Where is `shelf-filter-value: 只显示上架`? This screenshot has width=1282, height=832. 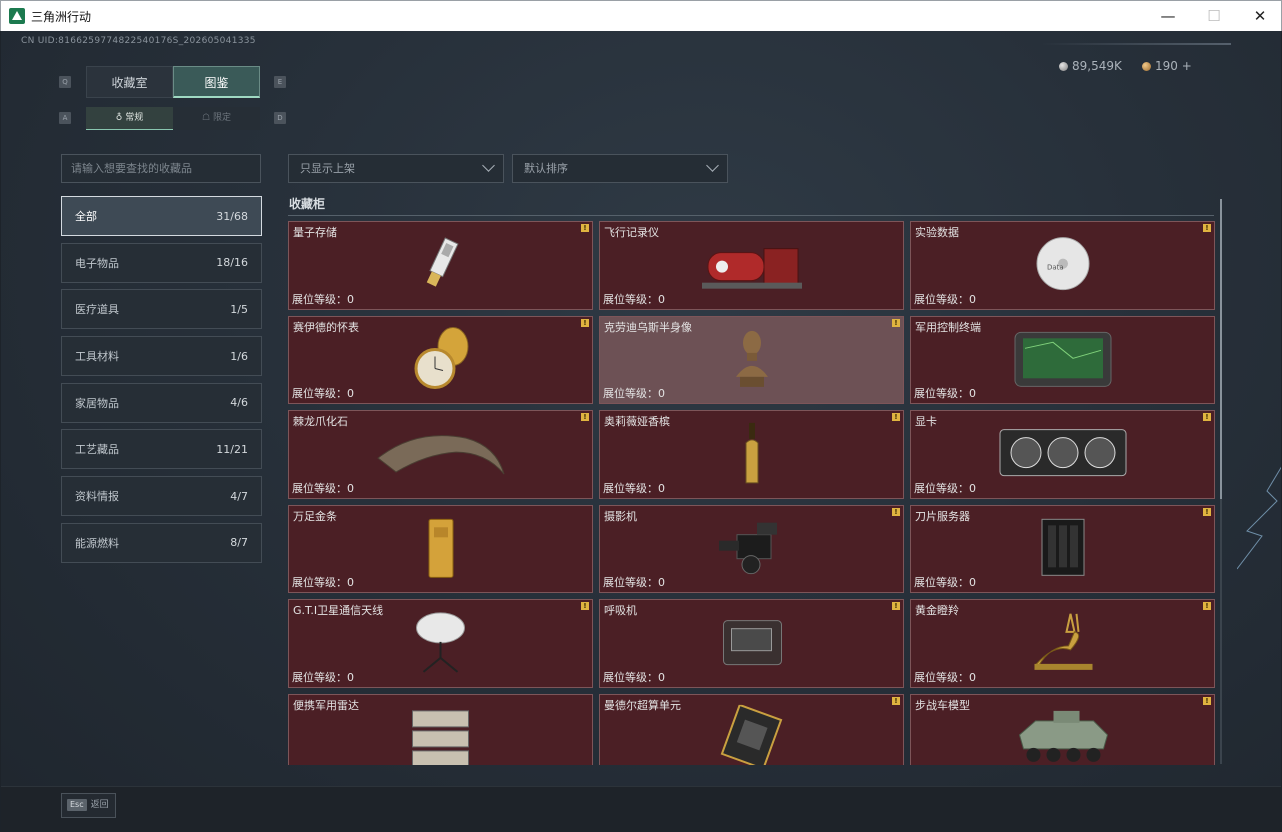
shelf-filter-value: 只显示上架 is located at coordinates (327, 168).